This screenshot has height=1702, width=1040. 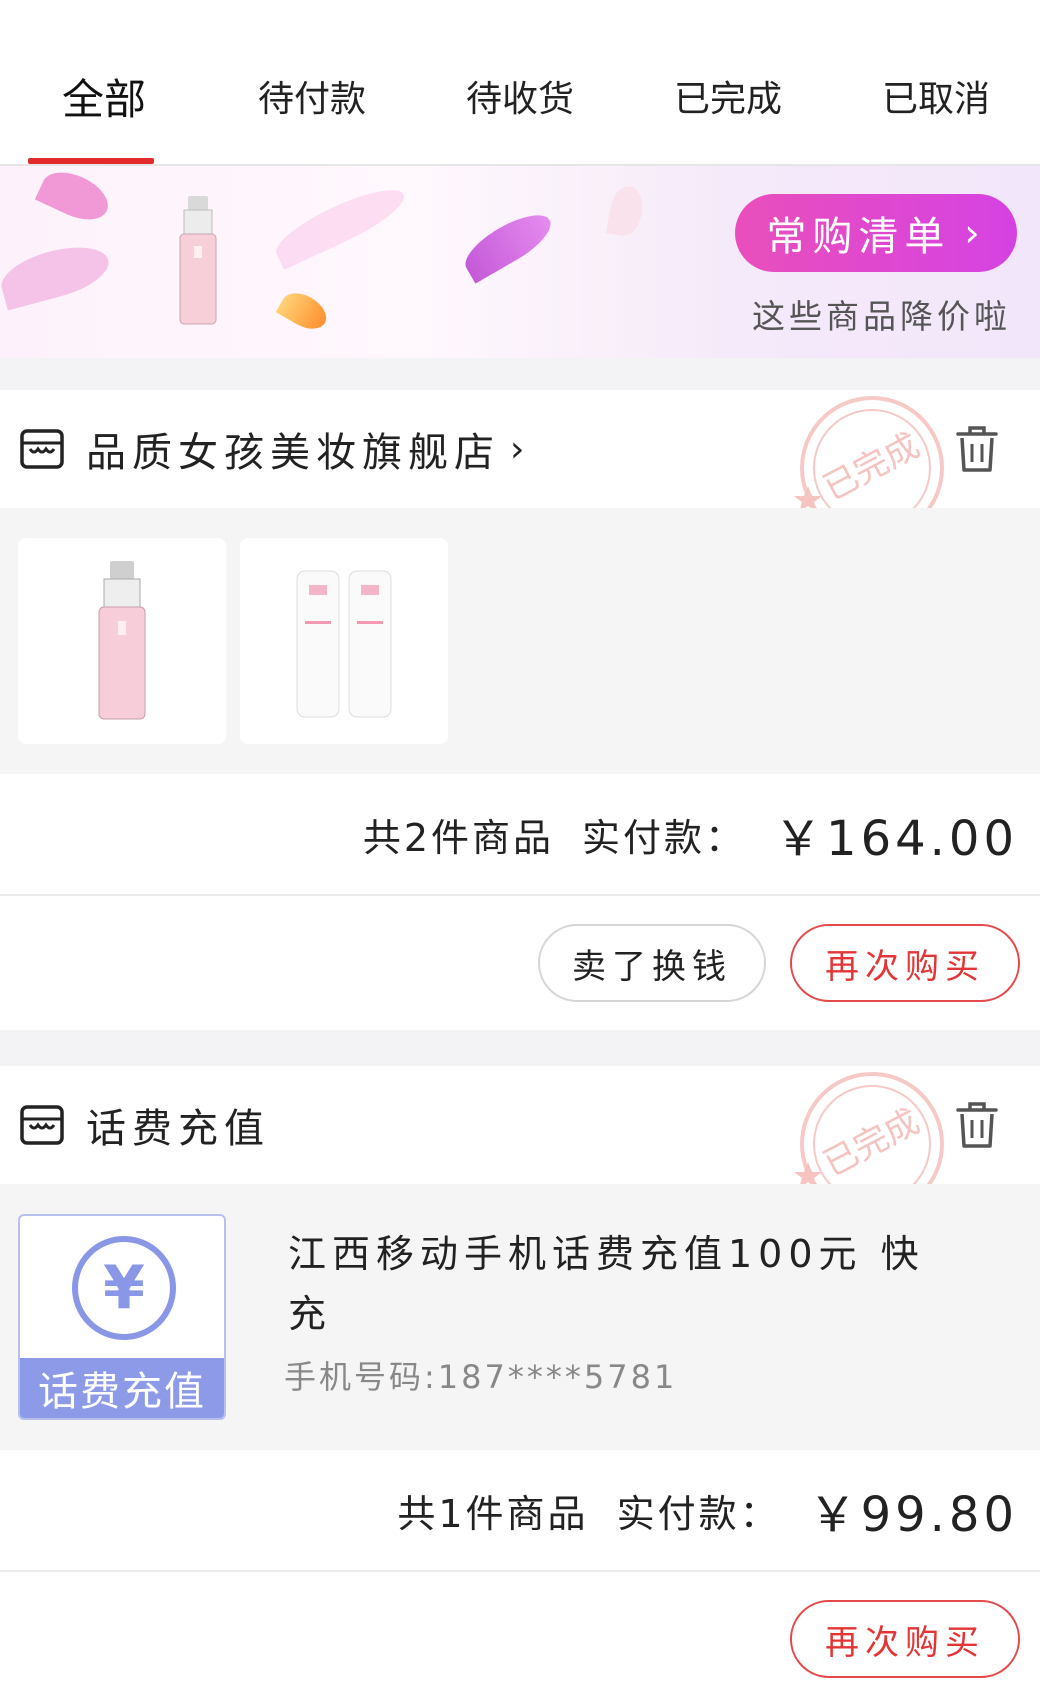 What do you see at coordinates (881, 316) in the screenshot?
I see `banner-subtitle: 这些商品降价啦` at bounding box center [881, 316].